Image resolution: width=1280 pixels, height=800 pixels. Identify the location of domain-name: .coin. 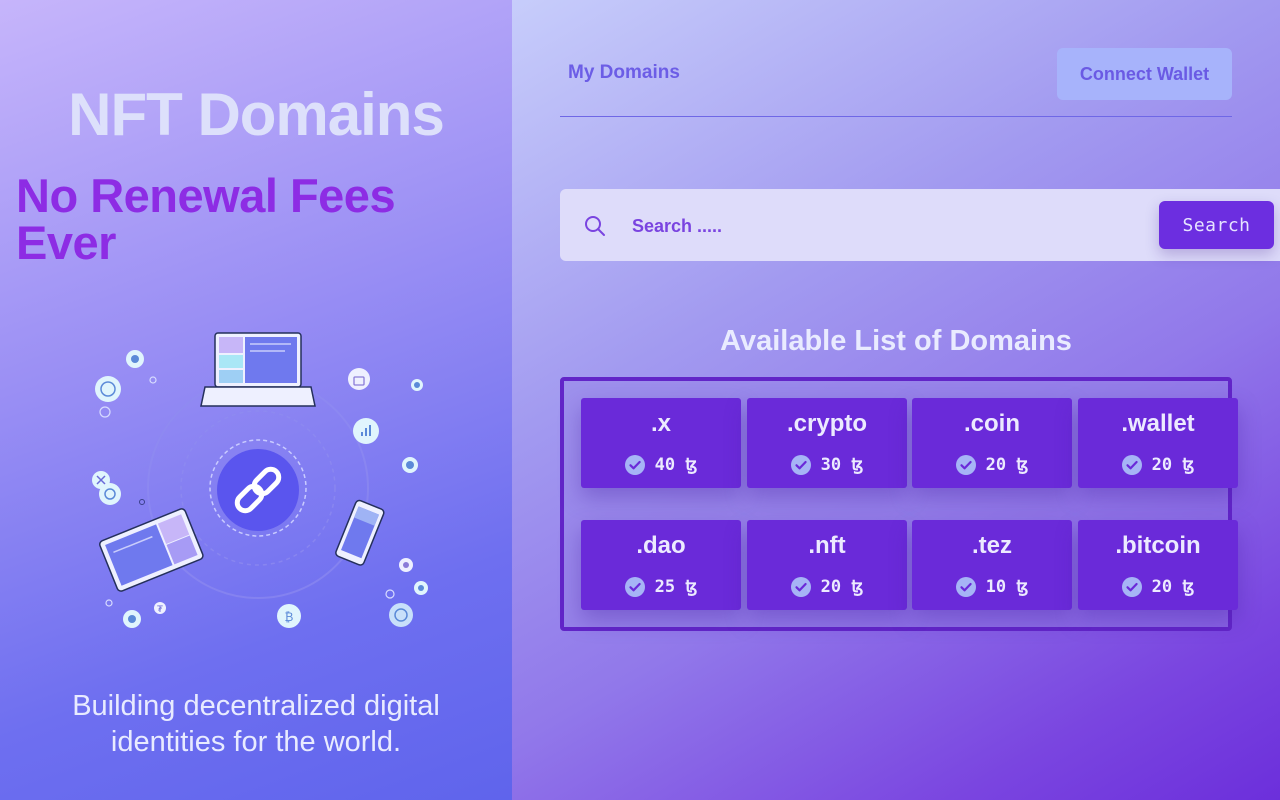
(991, 423).